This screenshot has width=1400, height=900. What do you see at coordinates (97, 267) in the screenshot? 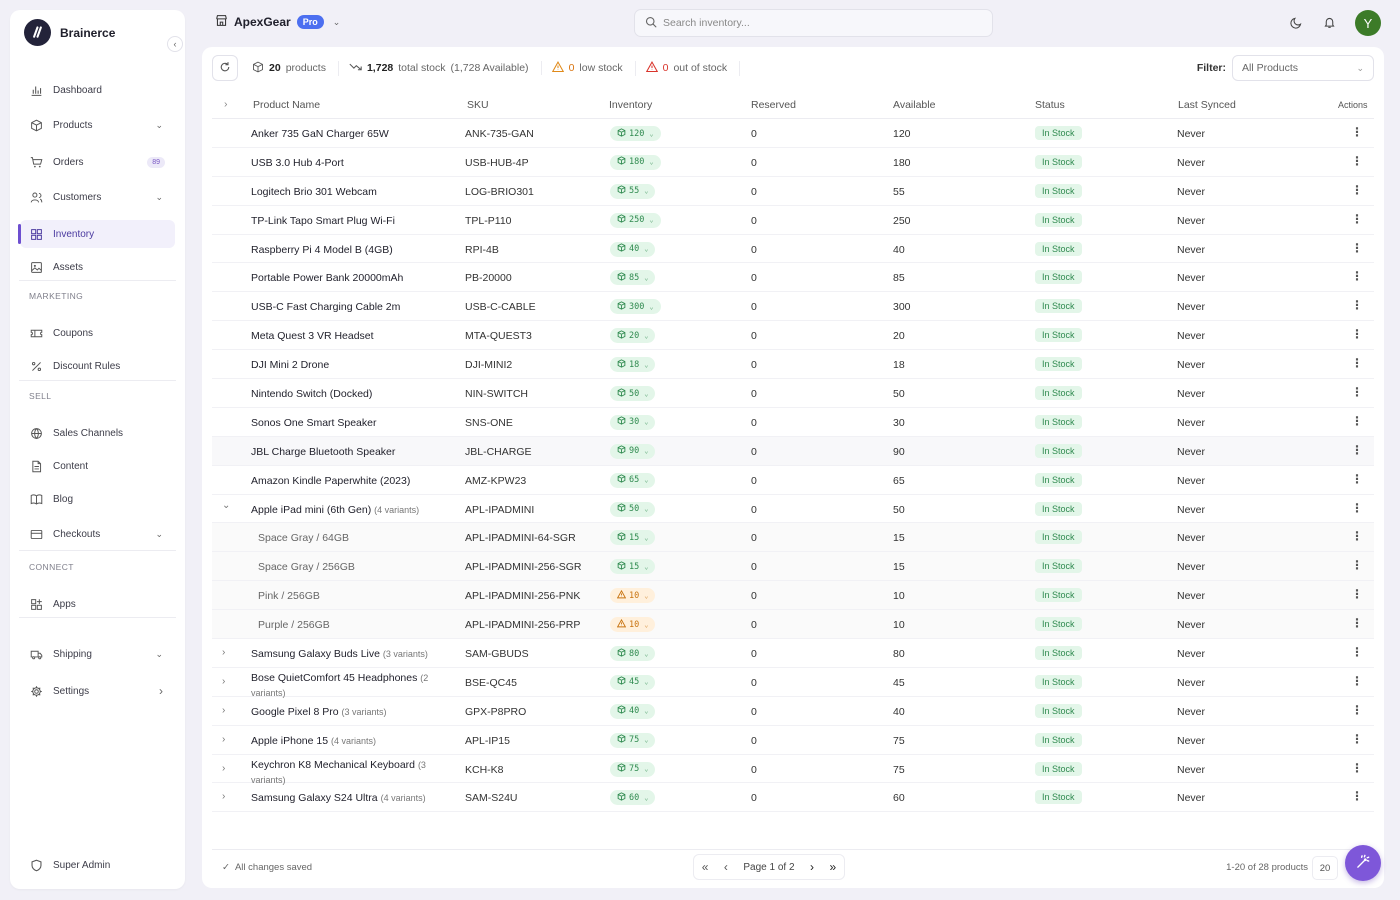
I see `sidebar-item-assets: Assets` at bounding box center [97, 267].